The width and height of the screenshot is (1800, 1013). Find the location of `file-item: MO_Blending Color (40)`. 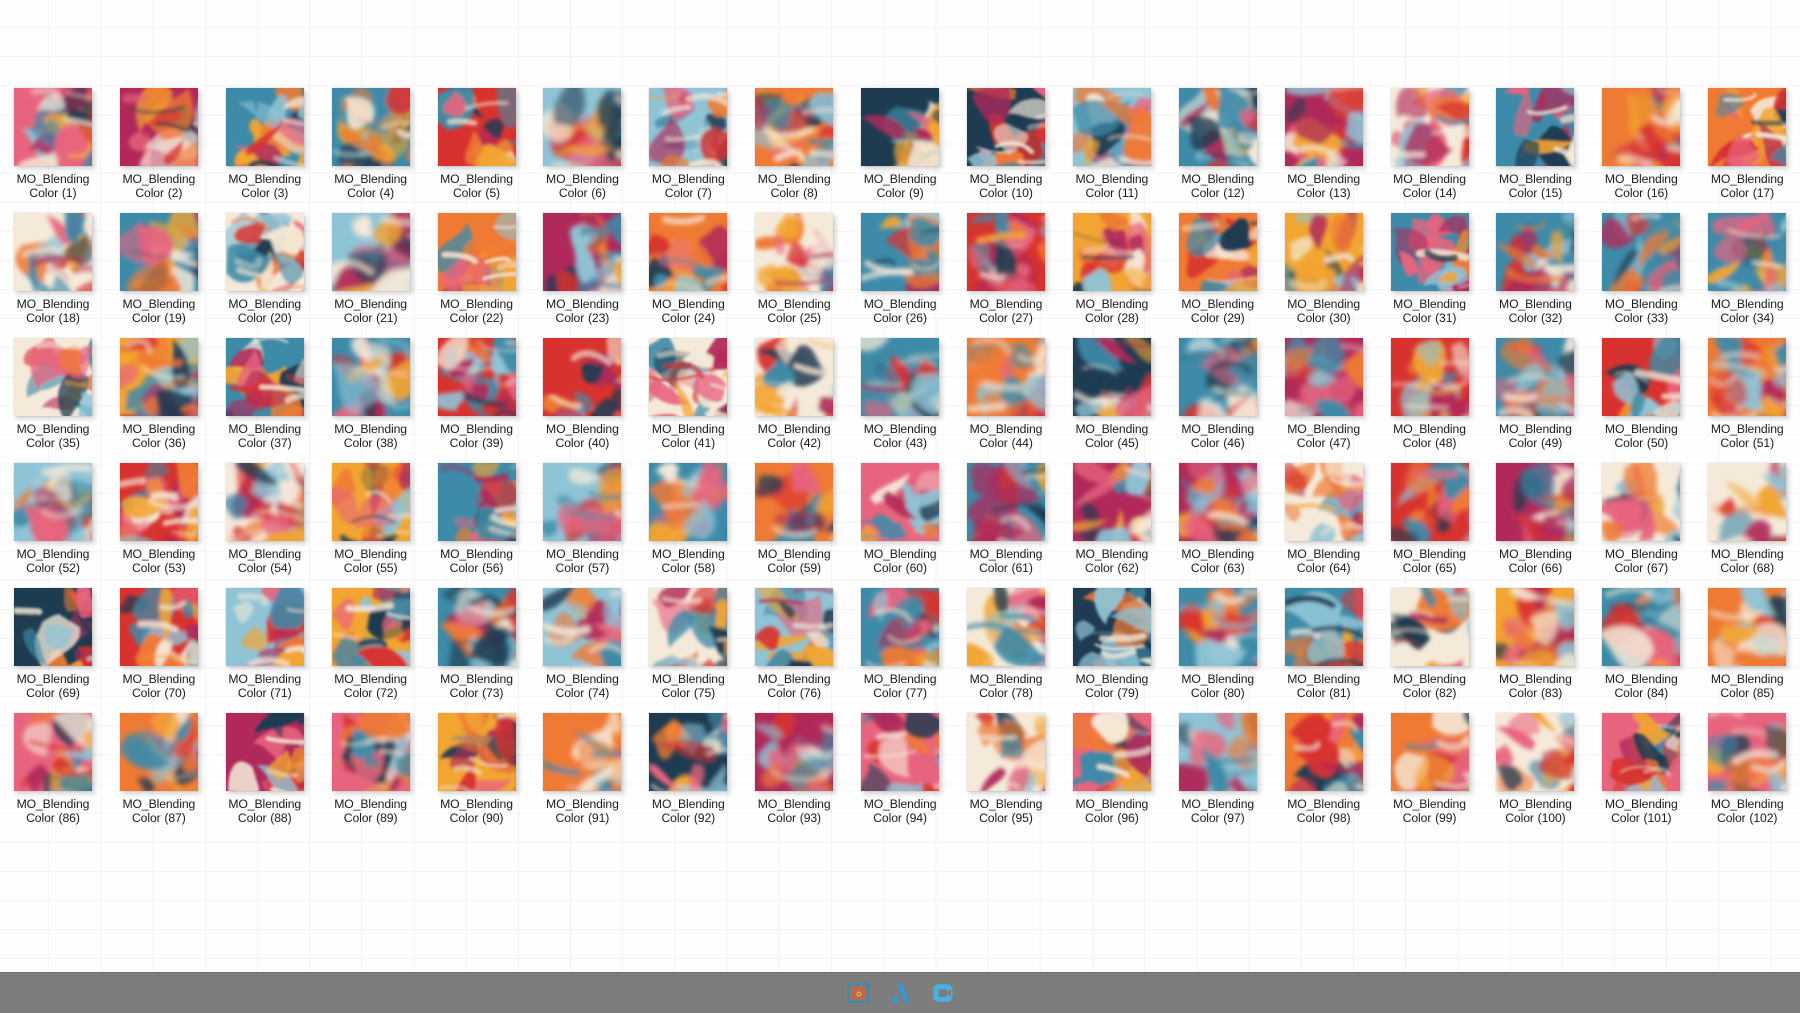

file-item: MO_Blending Color (40) is located at coordinates (582, 385).